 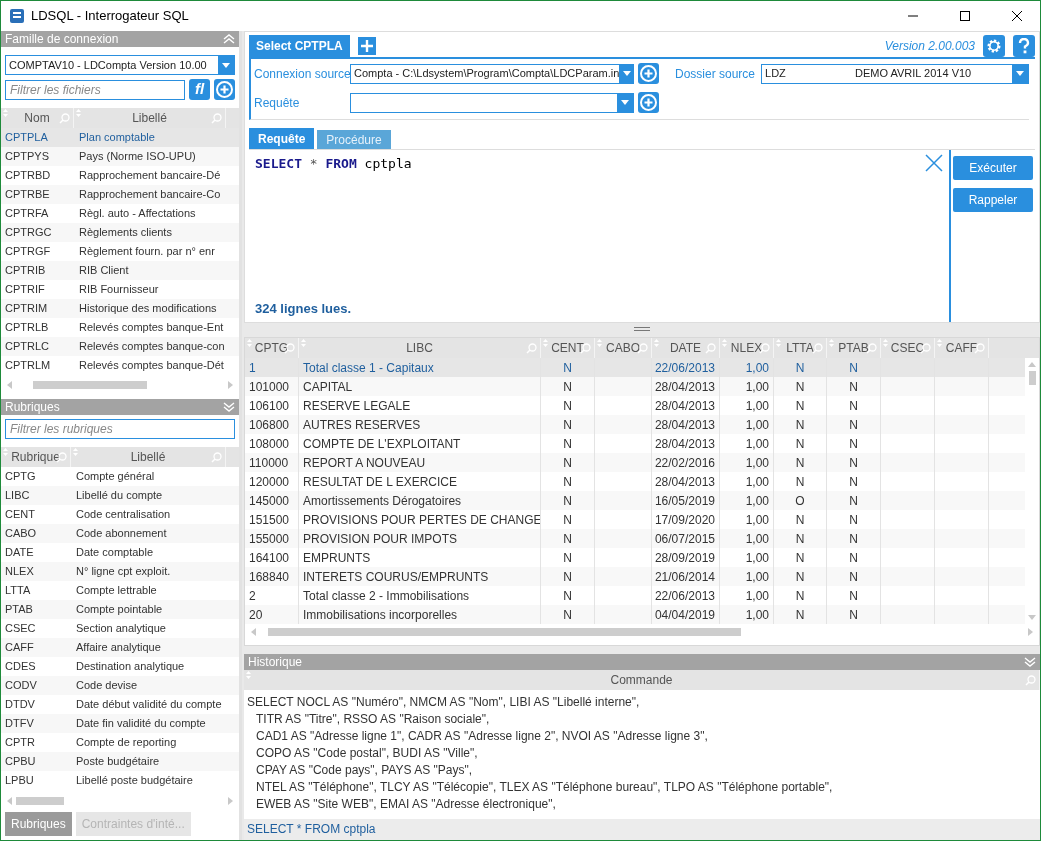 What do you see at coordinates (20, 743) in the screenshot?
I see `list-cell-text: CPTR` at bounding box center [20, 743].